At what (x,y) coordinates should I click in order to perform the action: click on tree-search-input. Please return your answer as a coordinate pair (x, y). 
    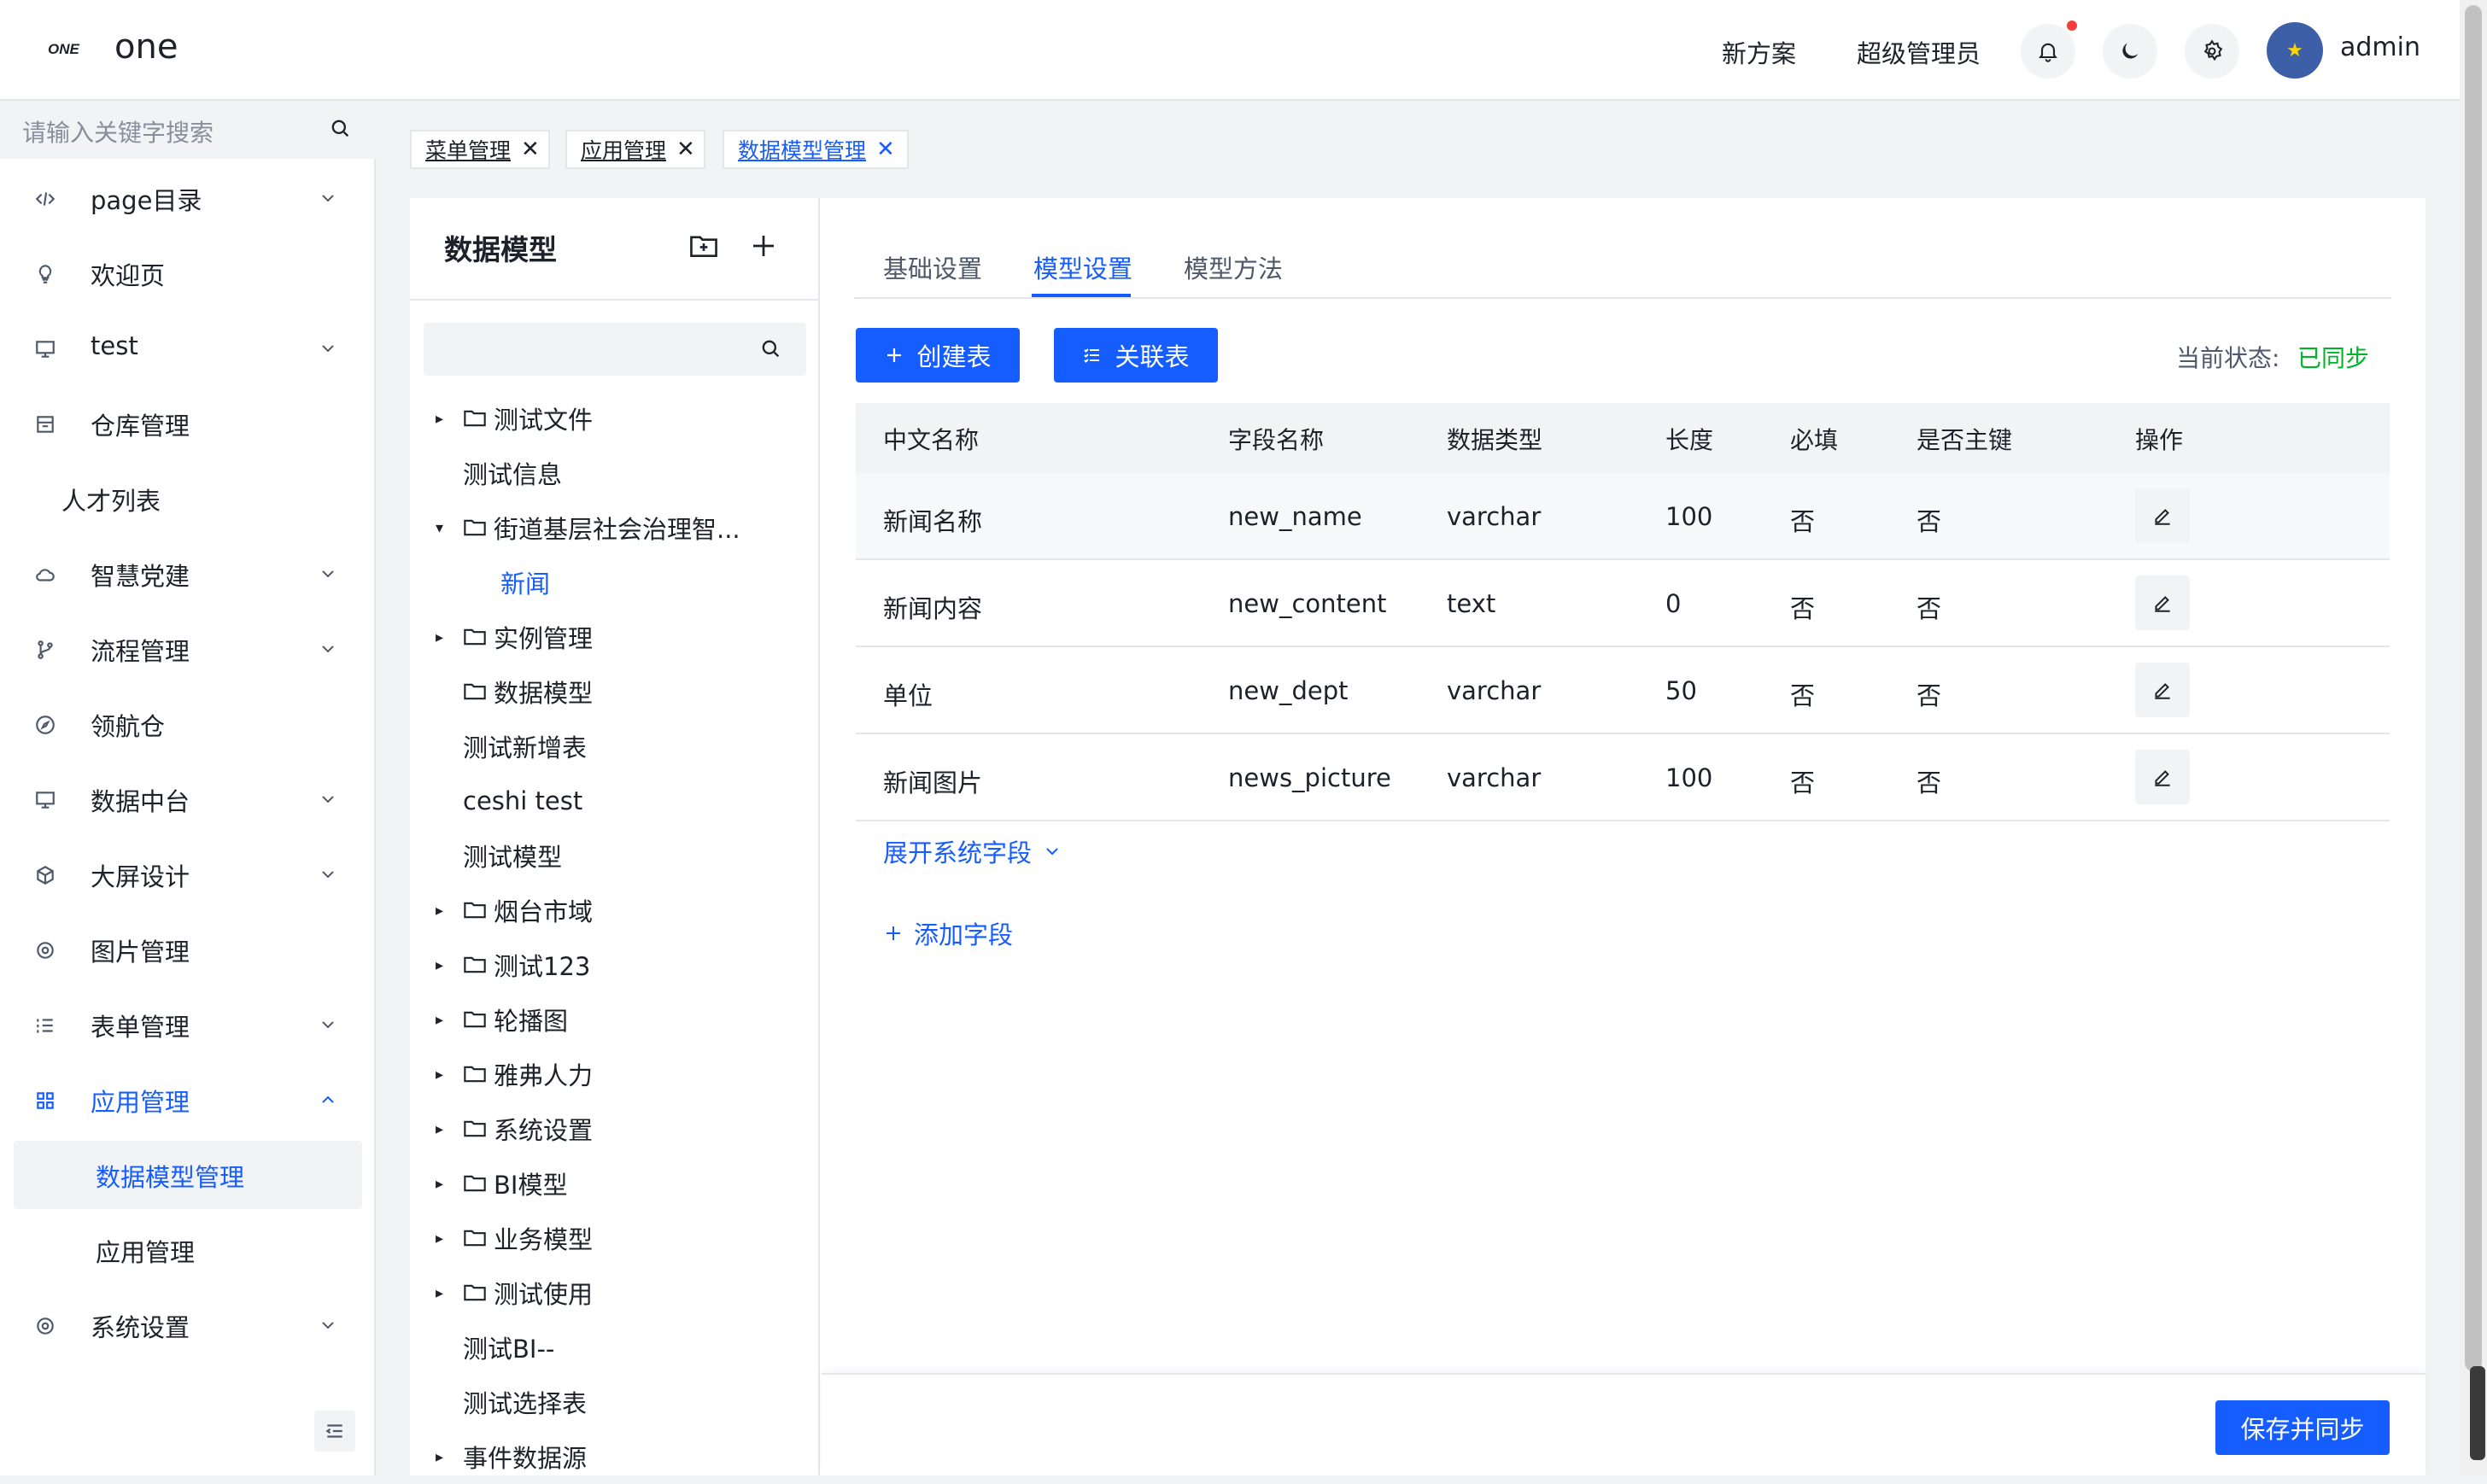
    Looking at the image, I should click on (615, 349).